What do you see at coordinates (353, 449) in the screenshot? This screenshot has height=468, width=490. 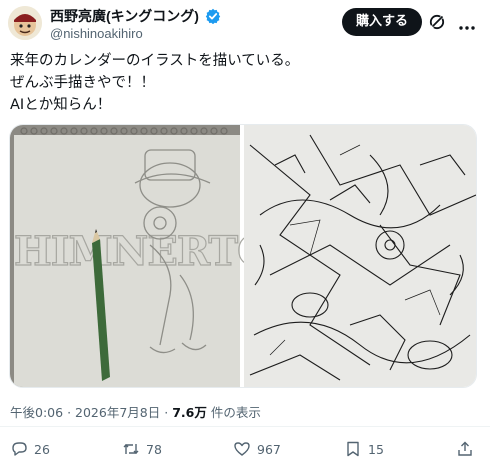 I see `bookmark-icon` at bounding box center [353, 449].